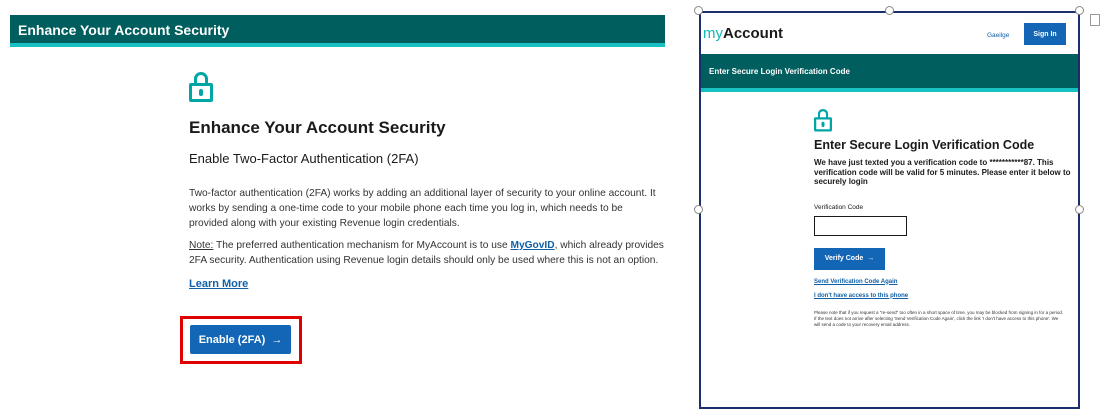 The image size is (1100, 409). What do you see at coordinates (839, 207) in the screenshot?
I see `verification-code-label: Verification Code` at bounding box center [839, 207].